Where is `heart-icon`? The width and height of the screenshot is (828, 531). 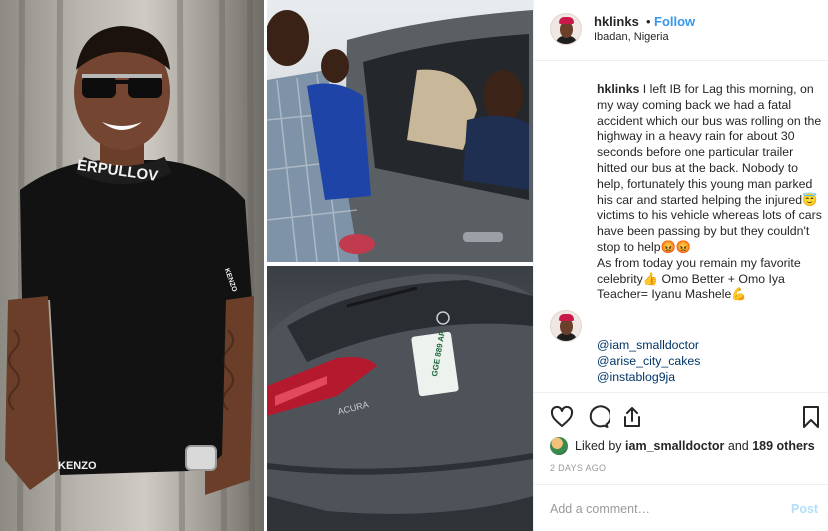
heart-icon is located at coordinates (562, 417).